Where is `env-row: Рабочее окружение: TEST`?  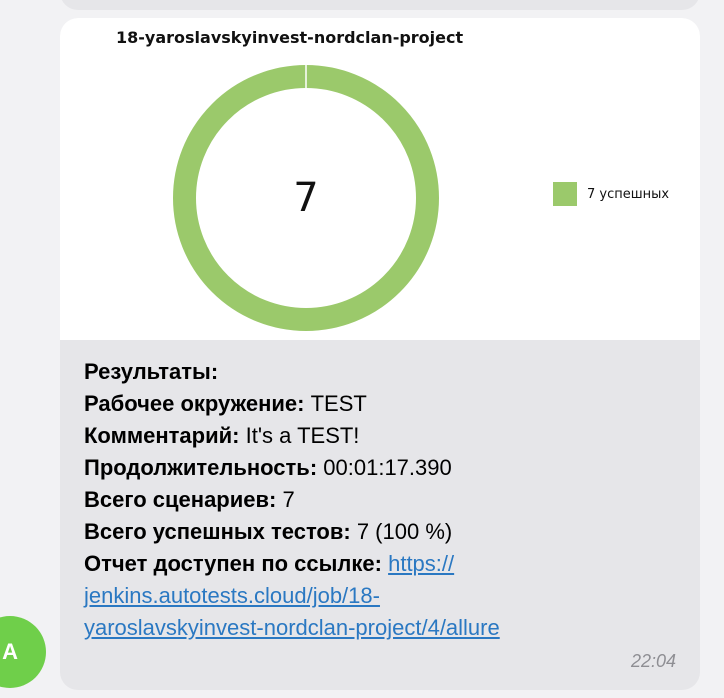 env-row: Рабочее окружение: TEST is located at coordinates (384, 404).